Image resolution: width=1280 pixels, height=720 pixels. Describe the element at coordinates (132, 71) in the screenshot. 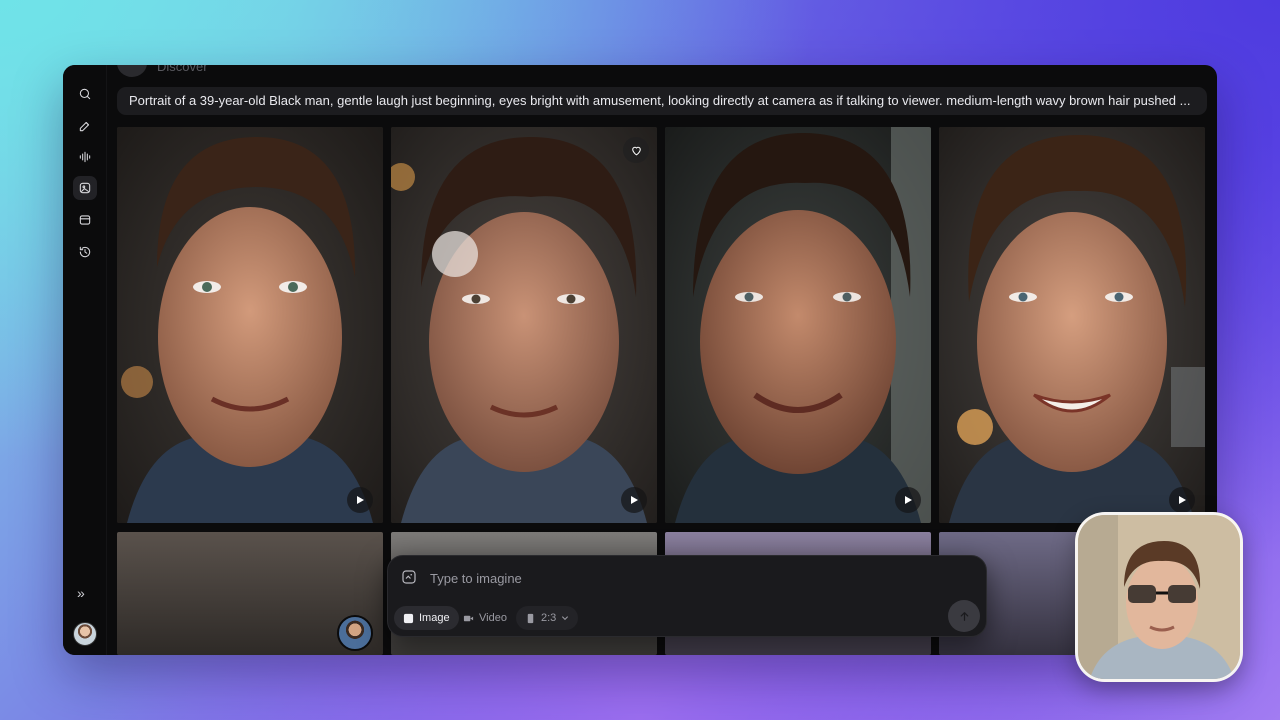

I see `header-avatar` at that location.